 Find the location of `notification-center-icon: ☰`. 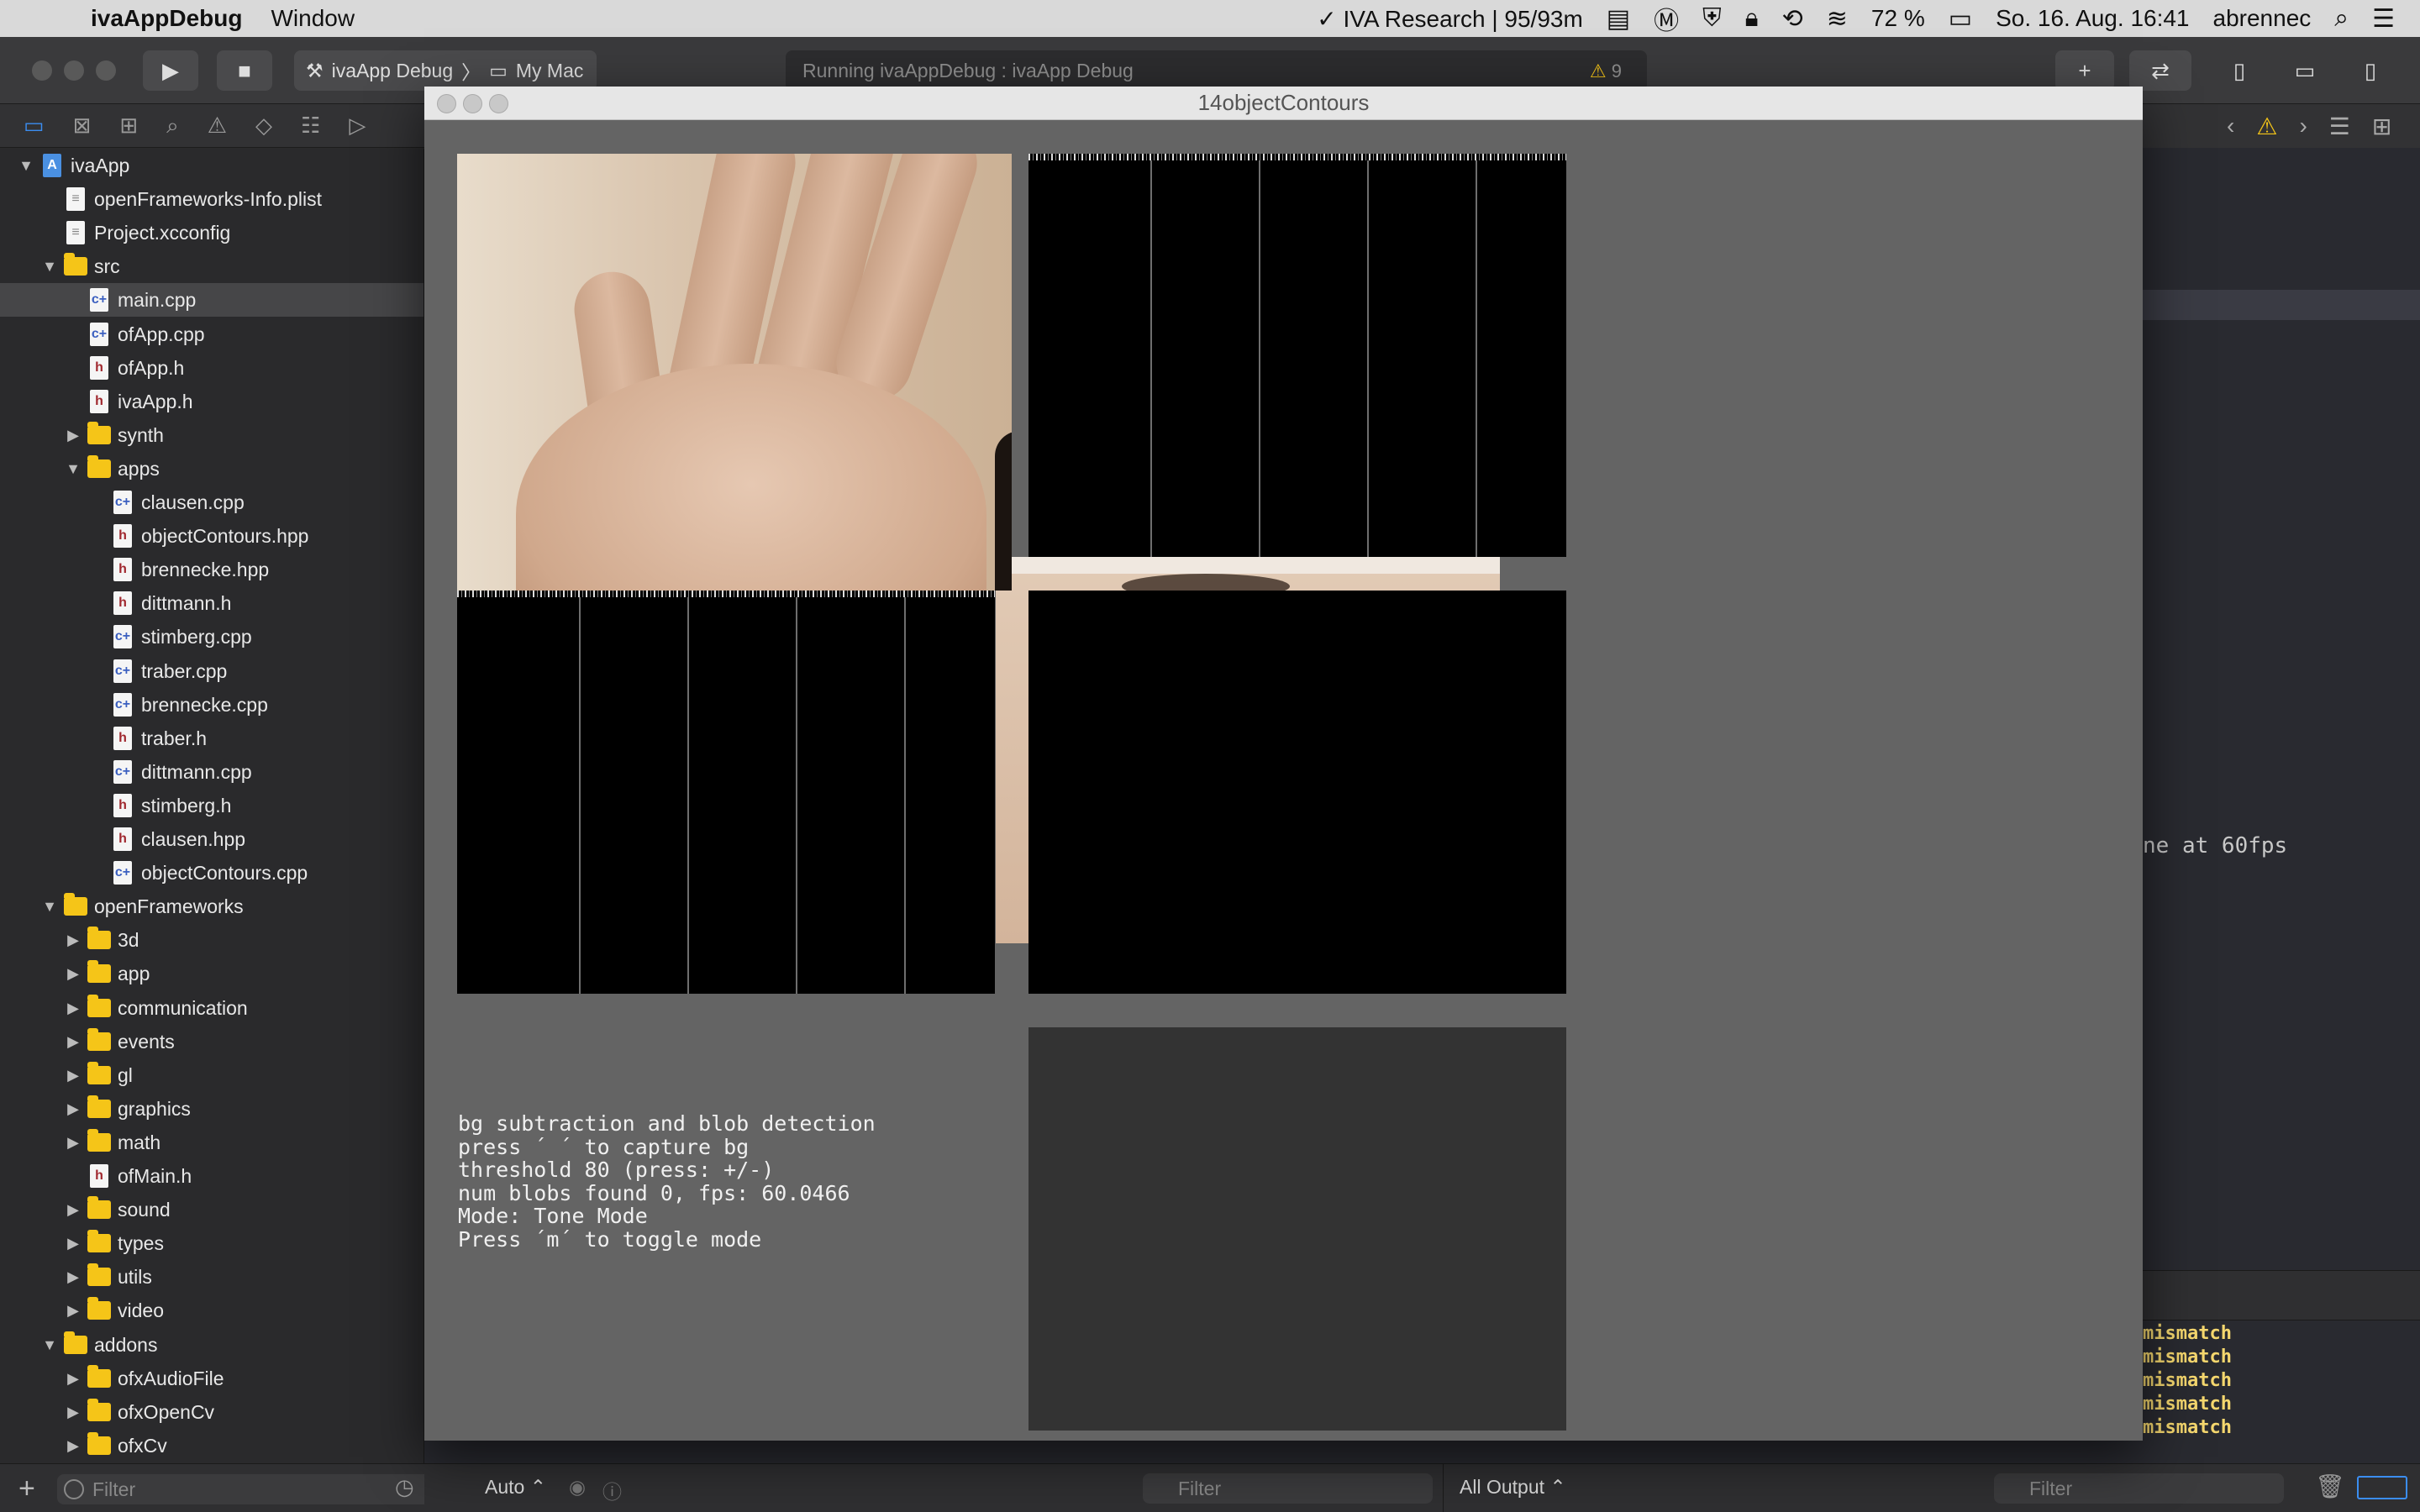

notification-center-icon: ☰ is located at coordinates (2384, 19).